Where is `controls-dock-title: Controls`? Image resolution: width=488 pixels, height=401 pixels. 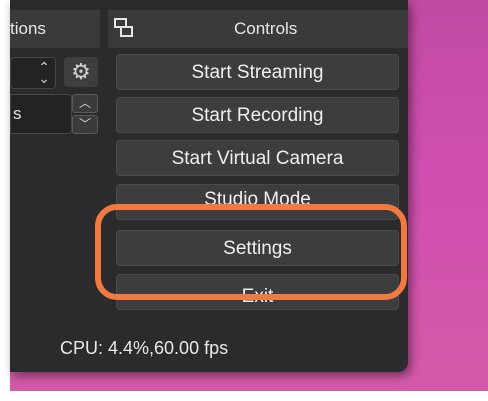 controls-dock-title: Controls is located at coordinates (266, 28).